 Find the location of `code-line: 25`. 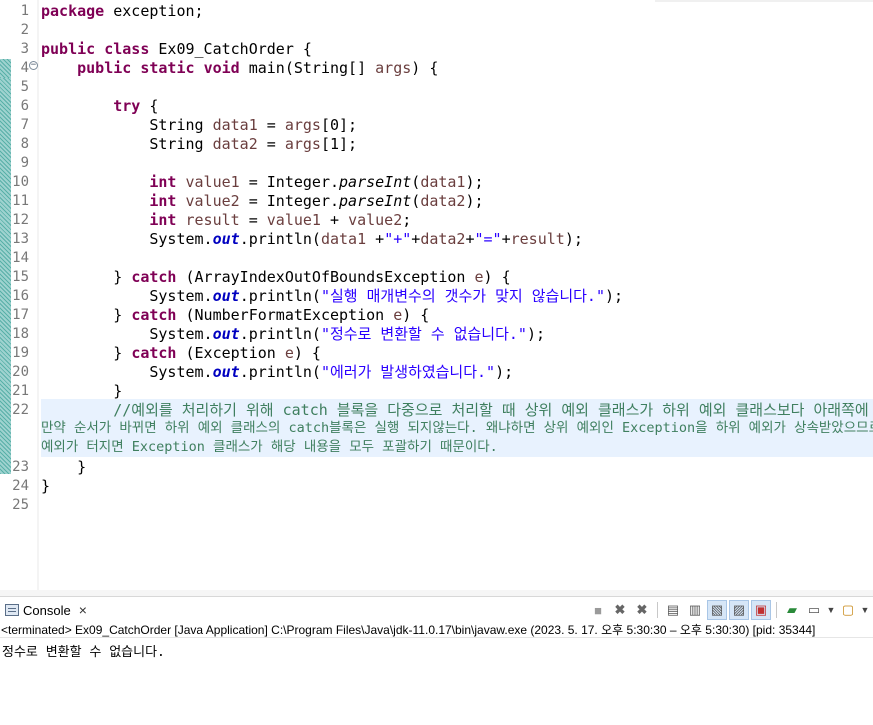

code-line: 25 is located at coordinates (436, 505).